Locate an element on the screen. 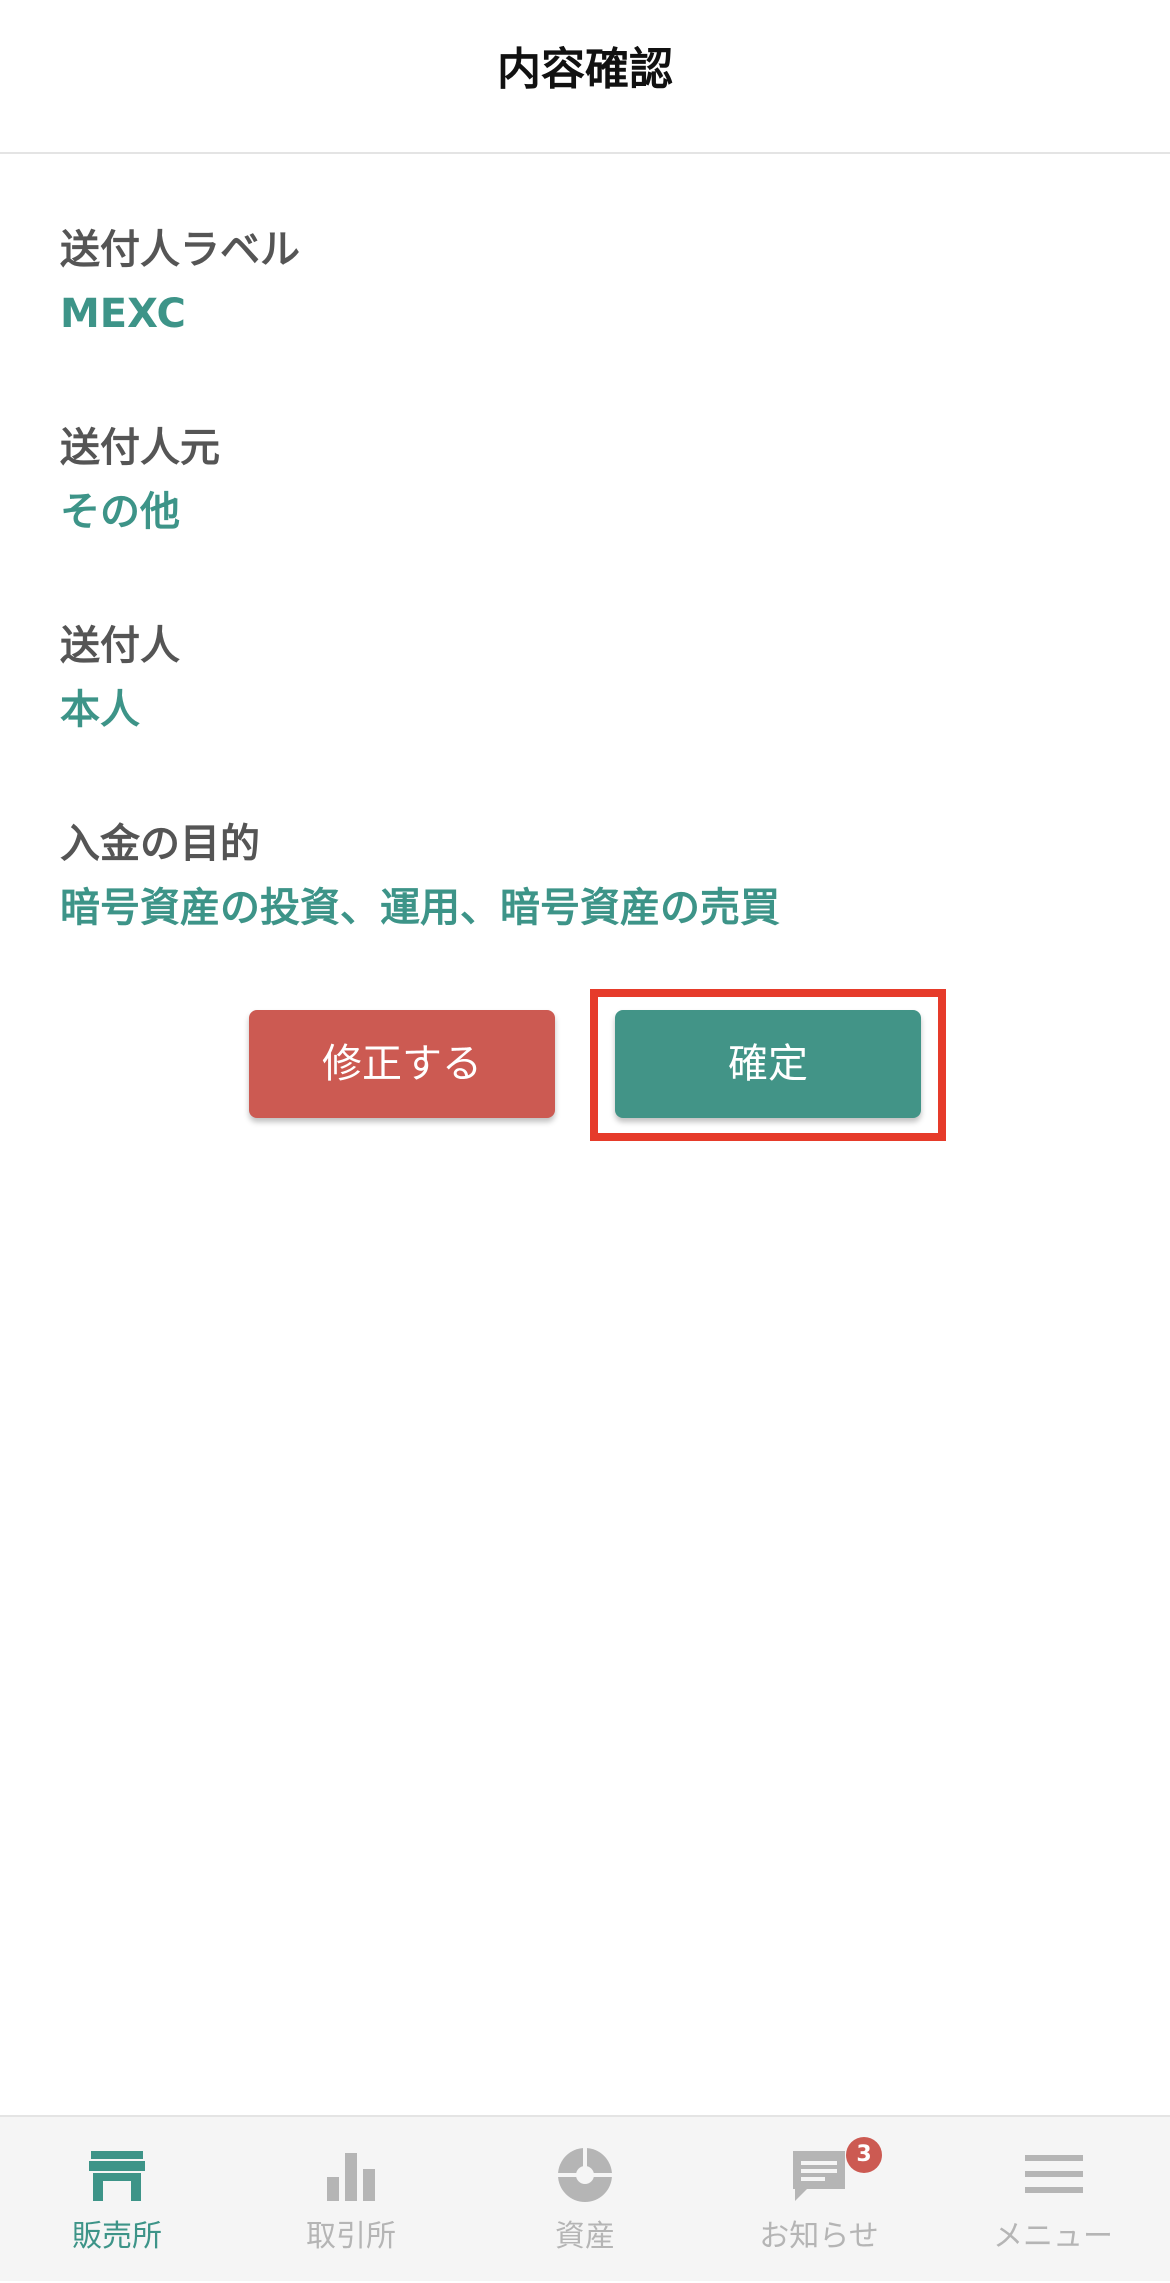 The width and height of the screenshot is (1170, 2283). field-deposit-purpose: 入金の目的 暗号資産の投資、運用、暗号資産の売買 is located at coordinates (420, 876).